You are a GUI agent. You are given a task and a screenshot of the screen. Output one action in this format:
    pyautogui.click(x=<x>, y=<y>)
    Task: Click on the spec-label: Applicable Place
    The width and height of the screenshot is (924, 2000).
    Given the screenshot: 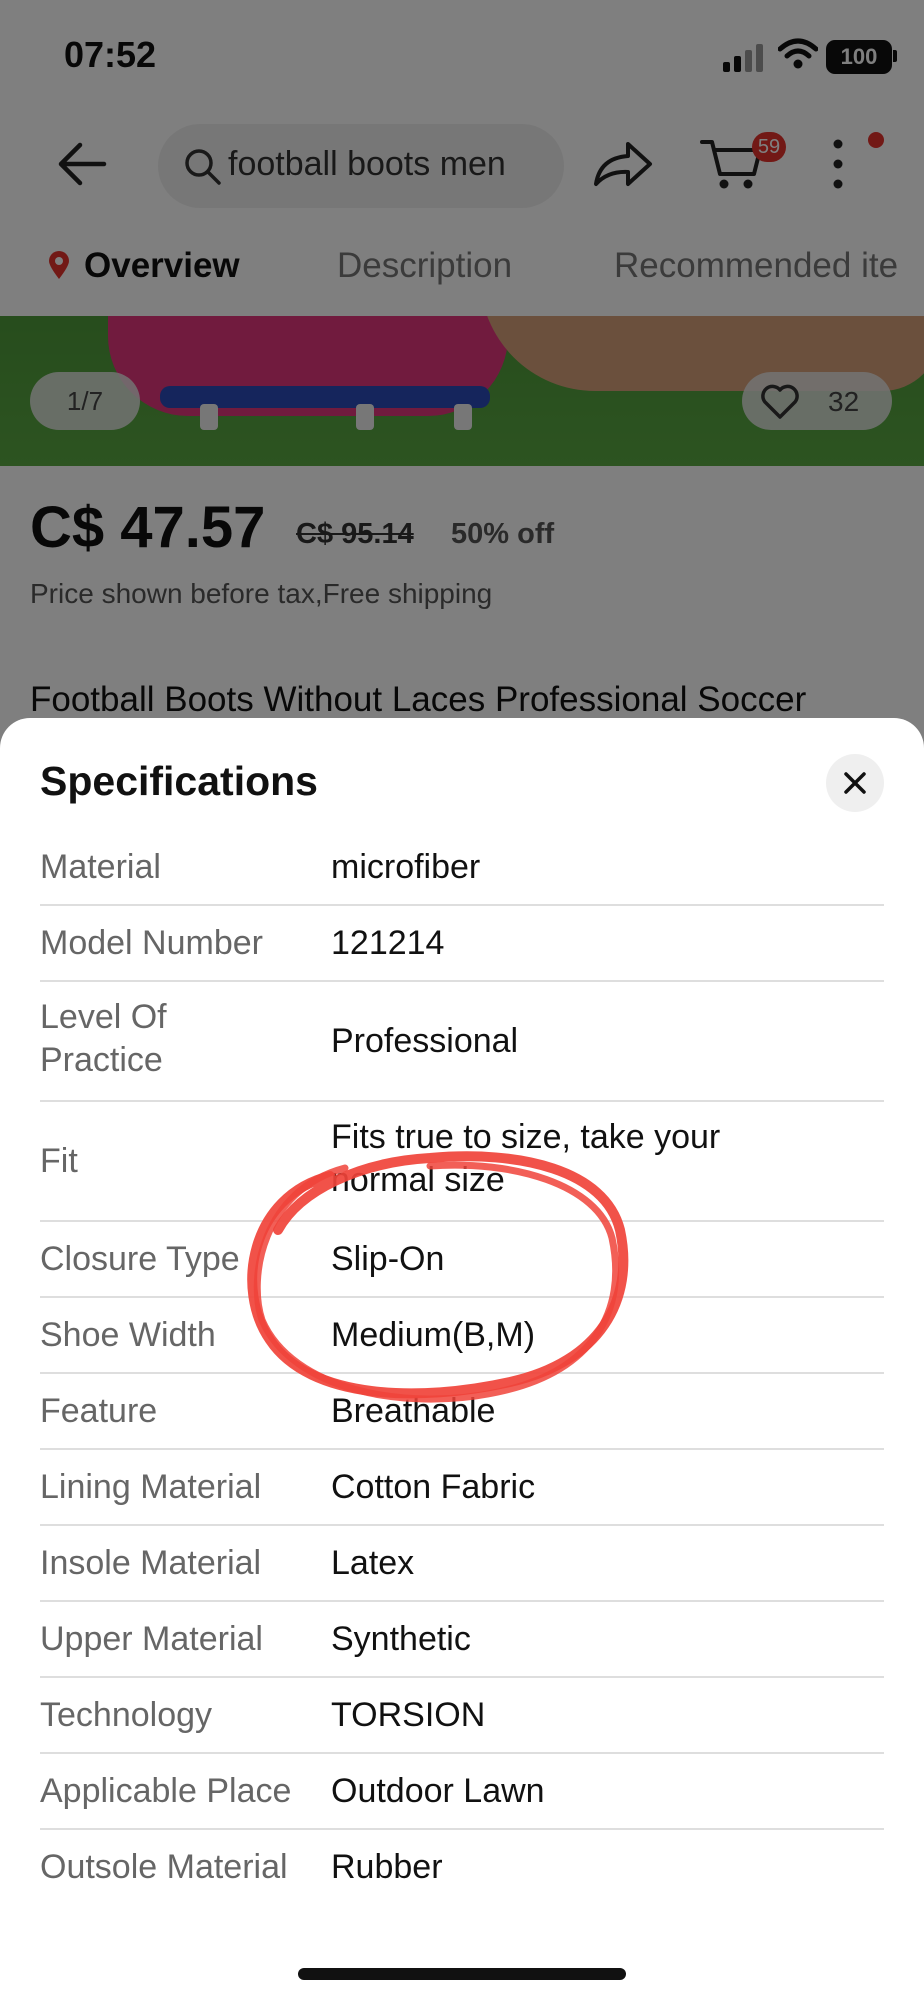 What is the action you would take?
    pyautogui.click(x=166, y=1791)
    